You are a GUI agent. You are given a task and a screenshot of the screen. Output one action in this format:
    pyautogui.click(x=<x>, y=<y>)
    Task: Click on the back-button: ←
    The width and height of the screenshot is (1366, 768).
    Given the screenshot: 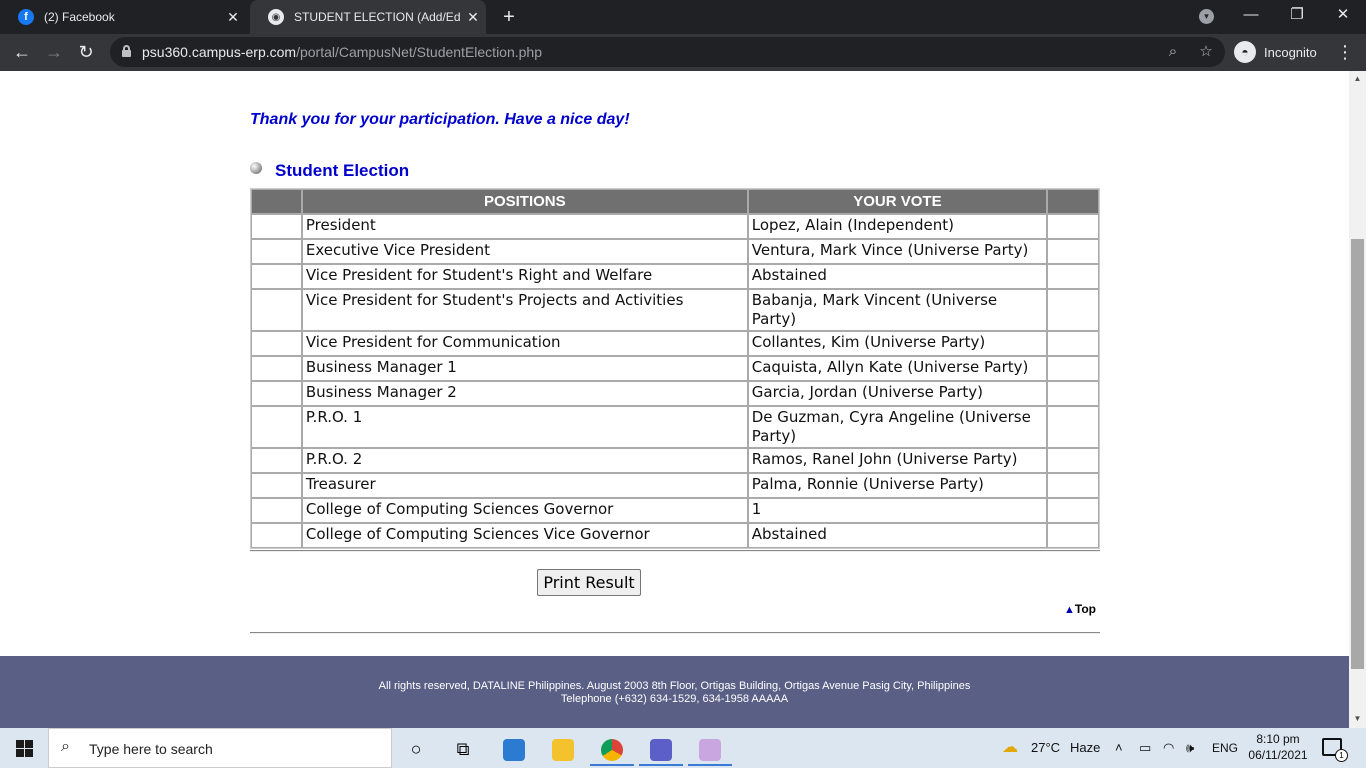 What is the action you would take?
    pyautogui.click(x=22, y=52)
    